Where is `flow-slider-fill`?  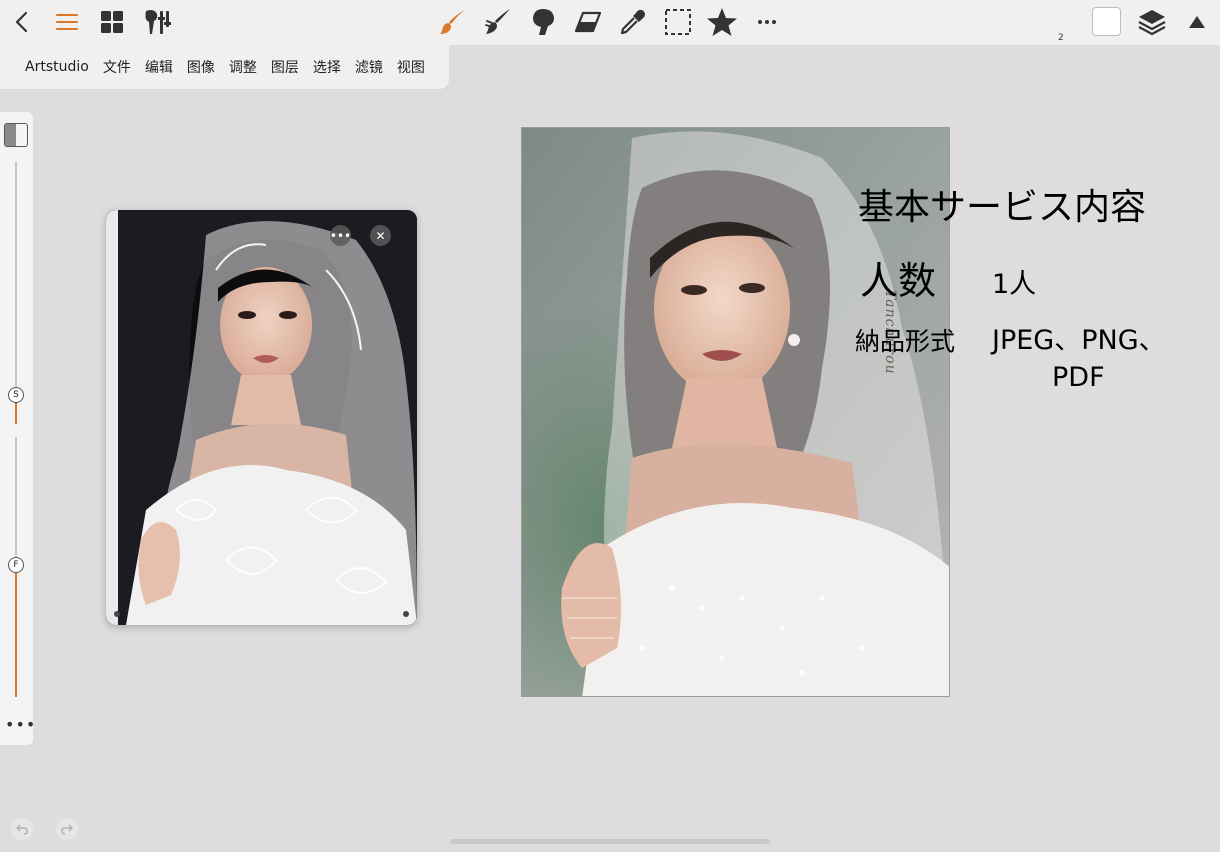 flow-slider-fill is located at coordinates (16, 631).